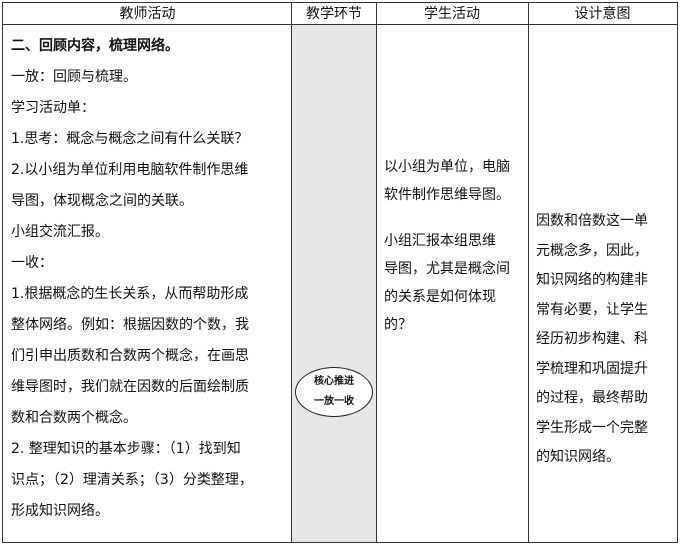 The height and width of the screenshot is (546, 681). What do you see at coordinates (74, 77) in the screenshot?
I see `teacher-line: 一放：回顾与梳理。` at bounding box center [74, 77].